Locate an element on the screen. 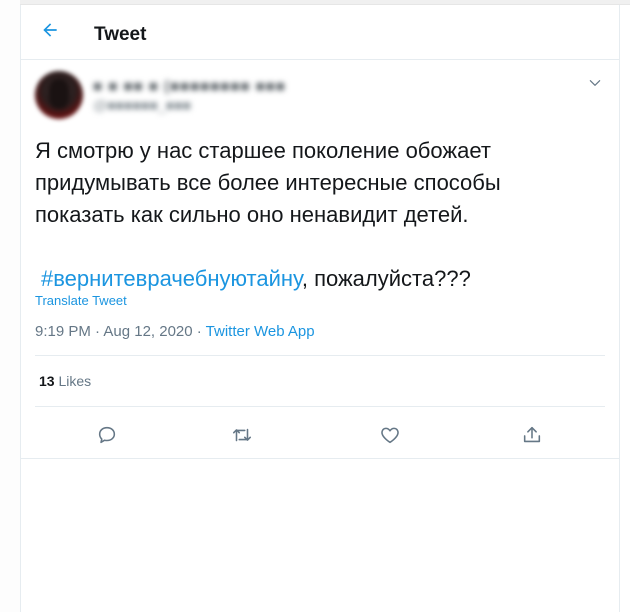 This screenshot has width=630, height=612. tweet-timestamp: 9:19 PM · Aug 12, 2020 · is located at coordinates (120, 331).